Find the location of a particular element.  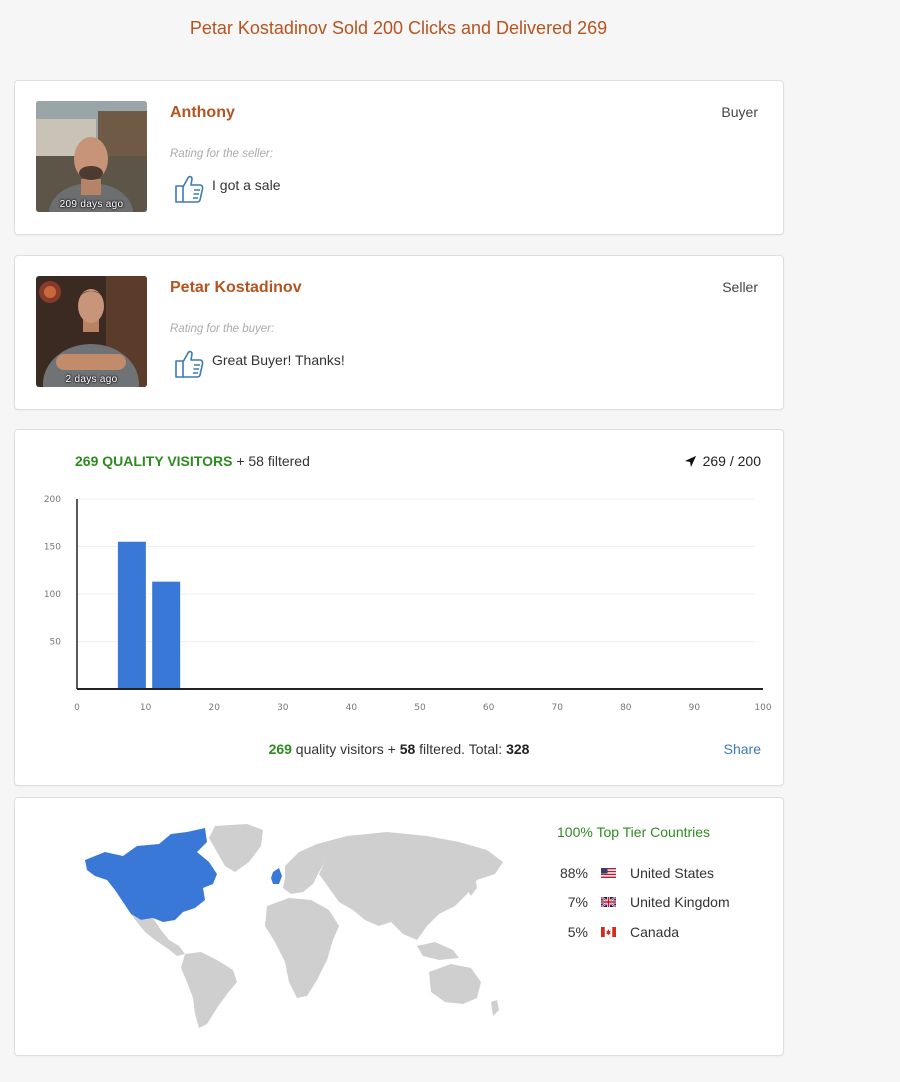

map-region-uk is located at coordinates (276, 876).